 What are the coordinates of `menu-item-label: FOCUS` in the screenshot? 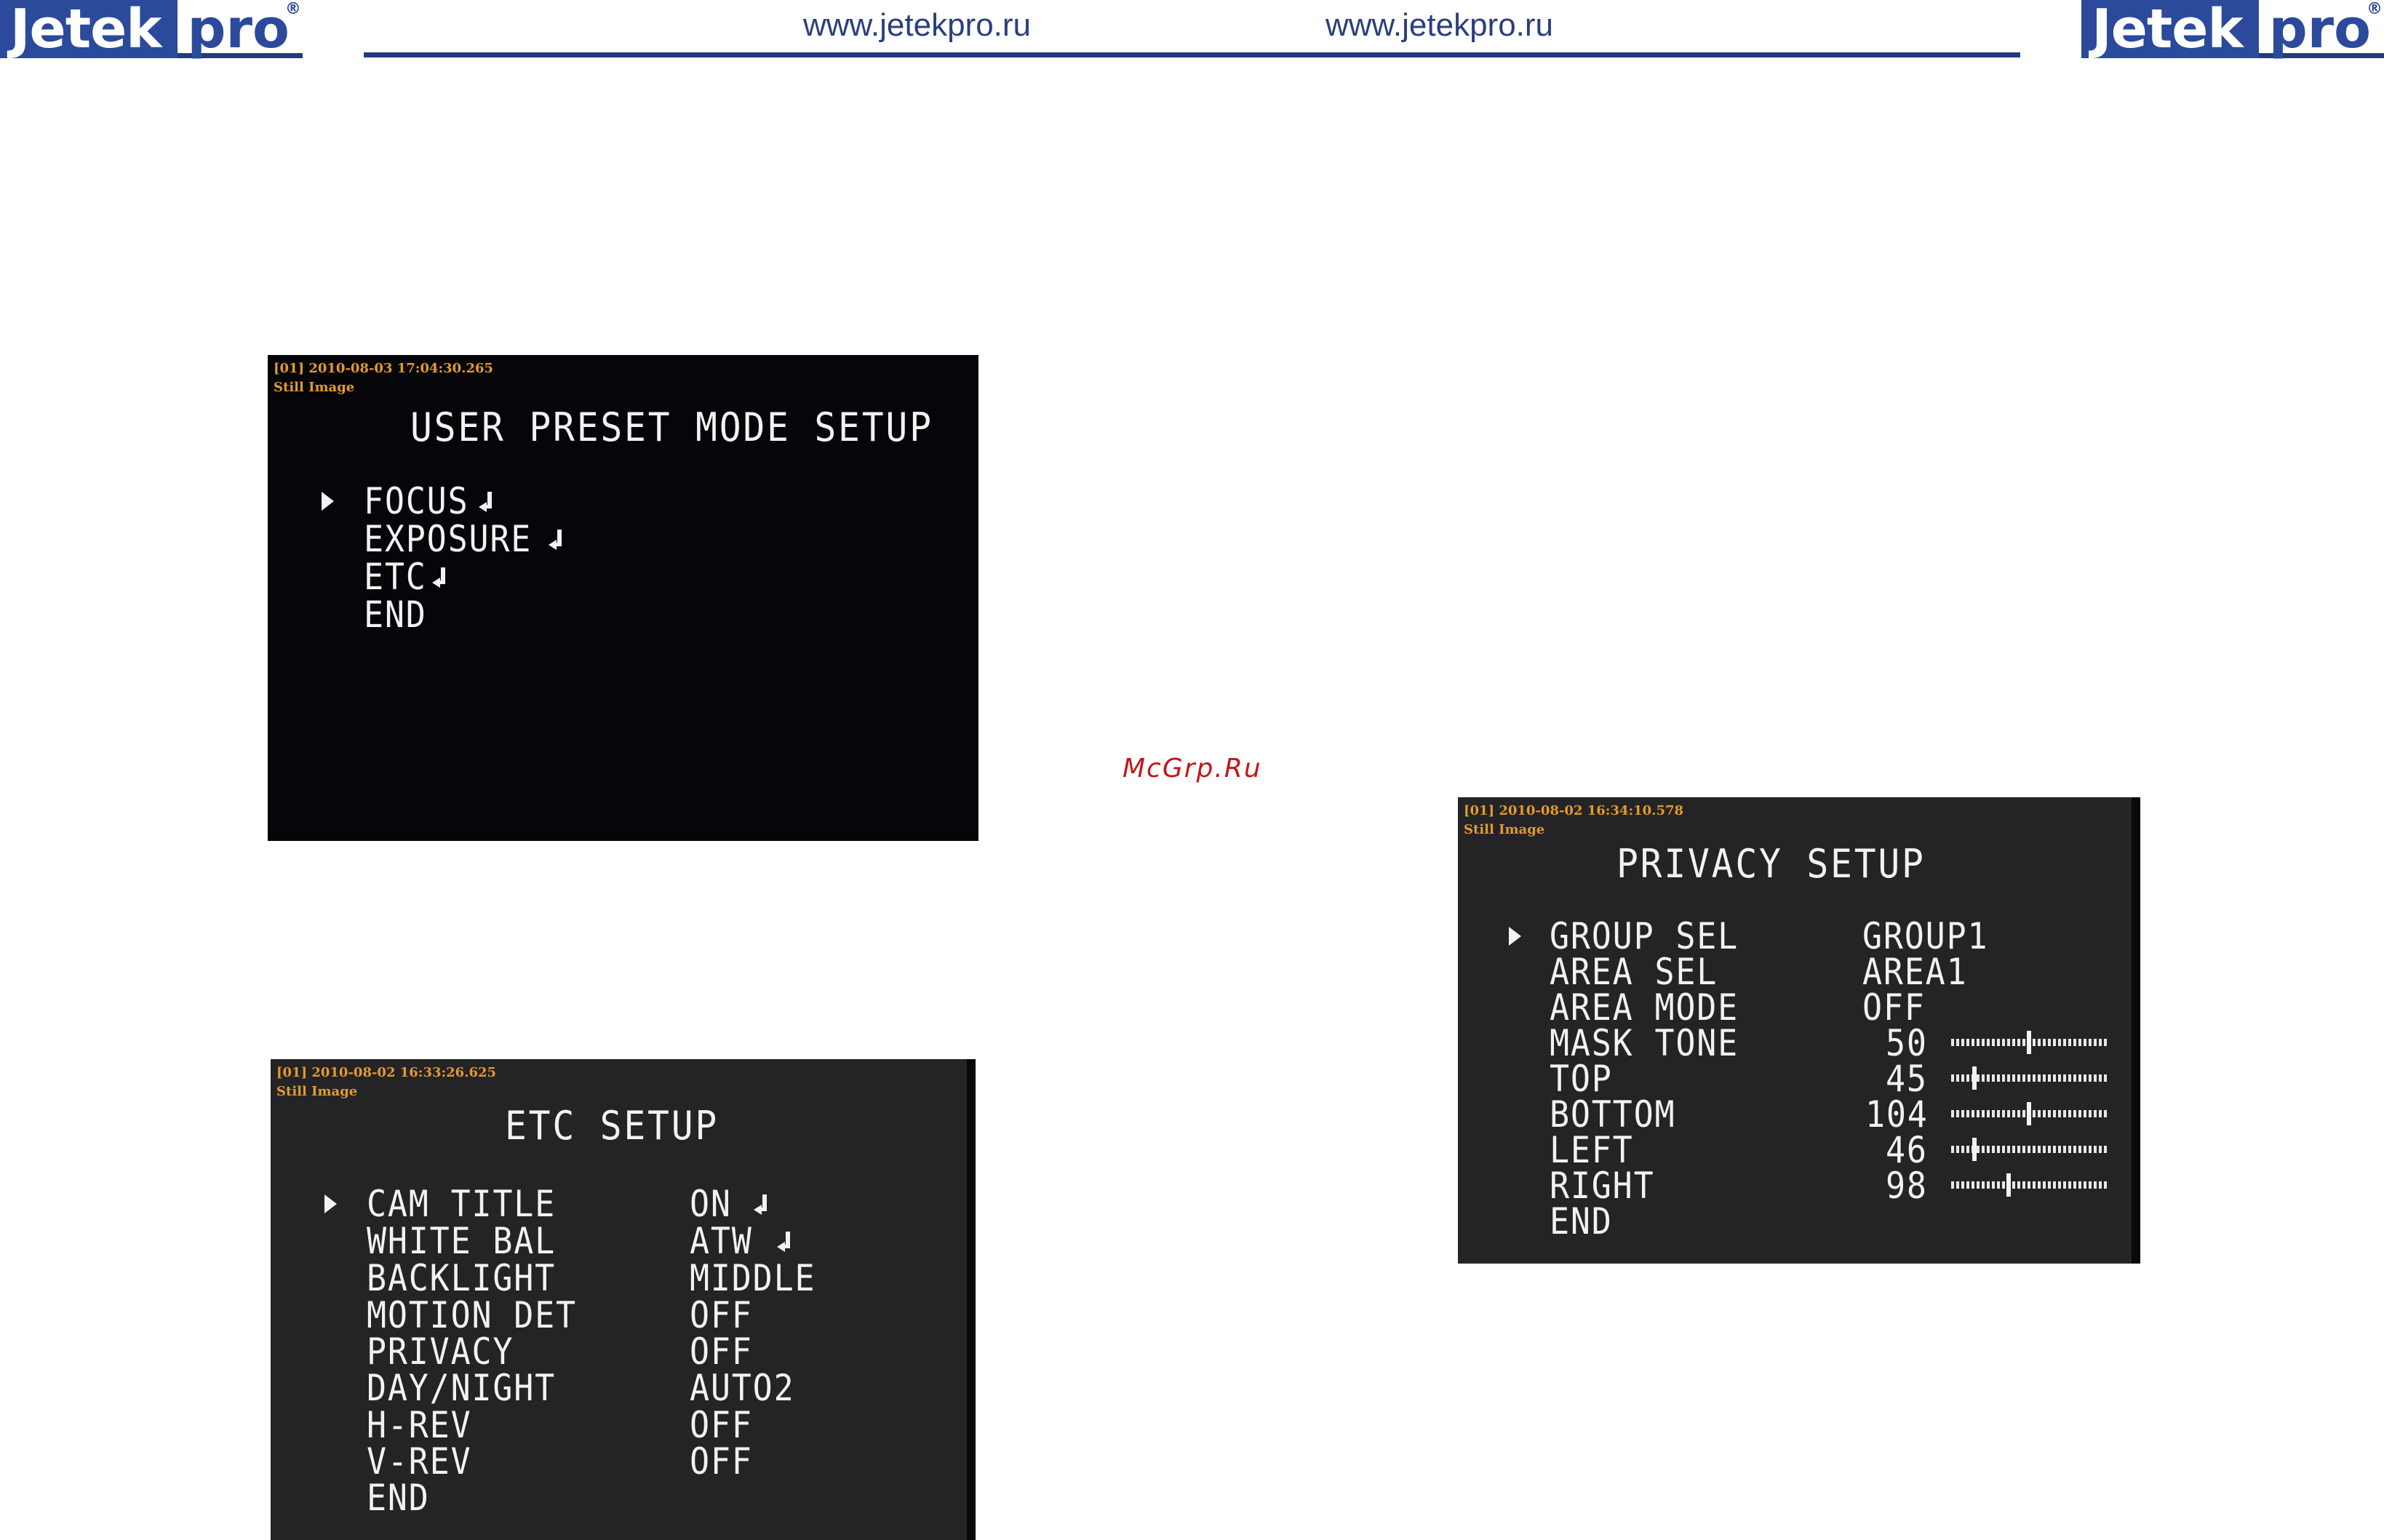 It's located at (416, 501).